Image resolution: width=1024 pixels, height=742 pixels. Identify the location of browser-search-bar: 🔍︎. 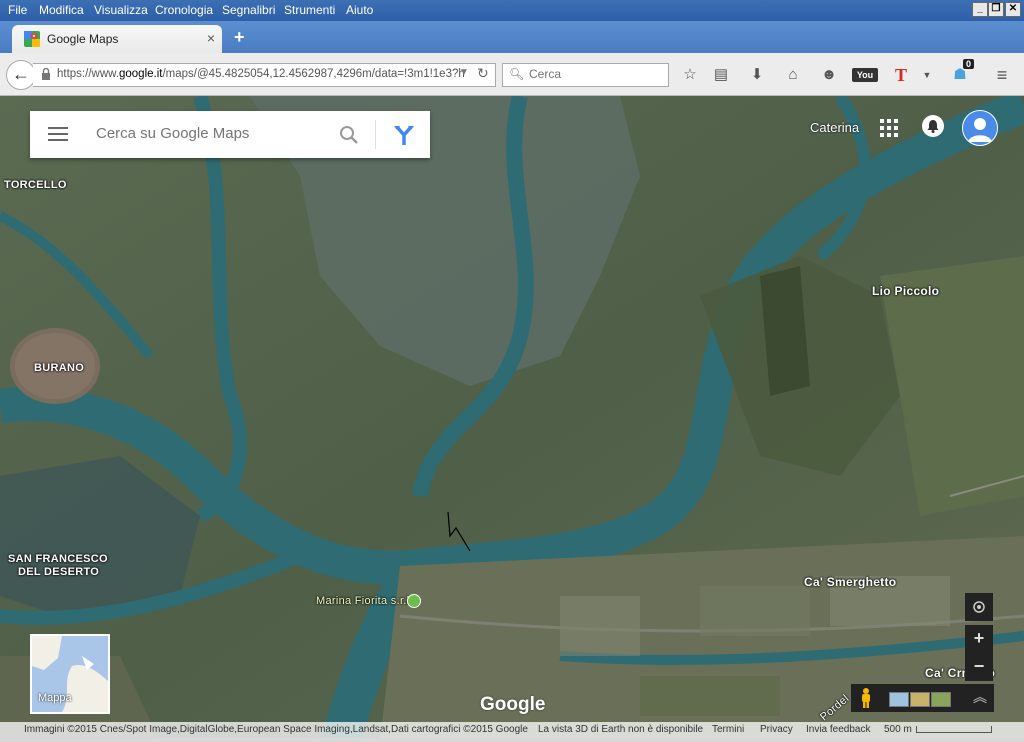
(585, 75).